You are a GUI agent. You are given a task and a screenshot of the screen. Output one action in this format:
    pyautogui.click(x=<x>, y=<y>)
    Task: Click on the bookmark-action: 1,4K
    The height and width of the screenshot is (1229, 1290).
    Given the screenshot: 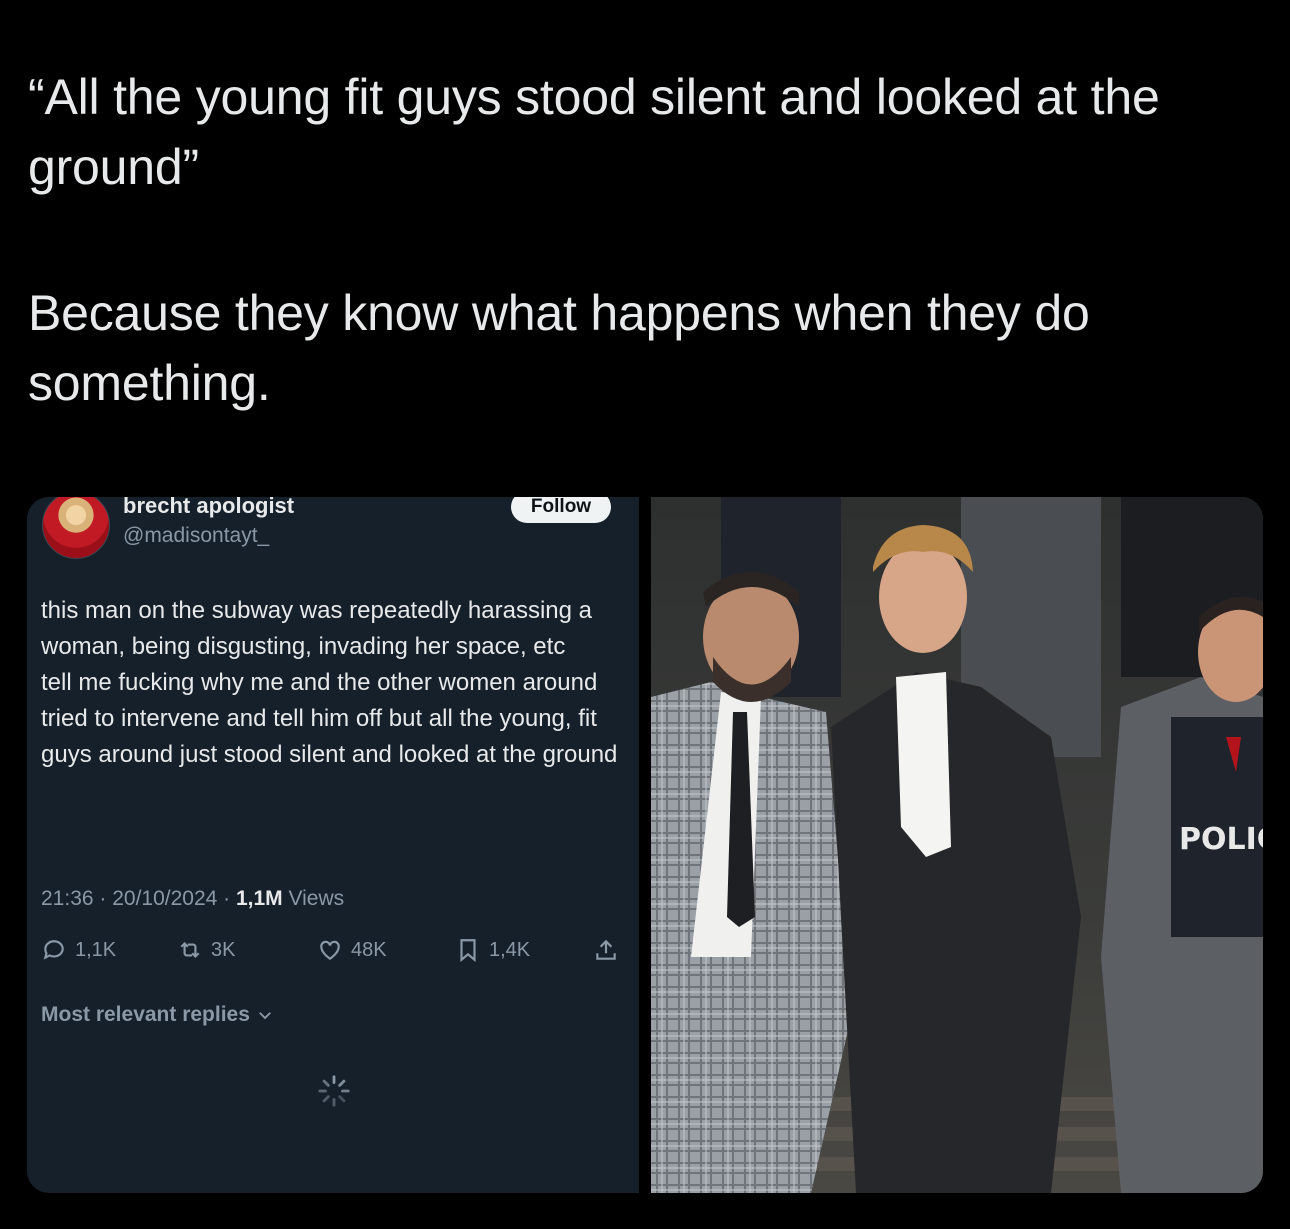 What is the action you would take?
    pyautogui.click(x=492, y=950)
    